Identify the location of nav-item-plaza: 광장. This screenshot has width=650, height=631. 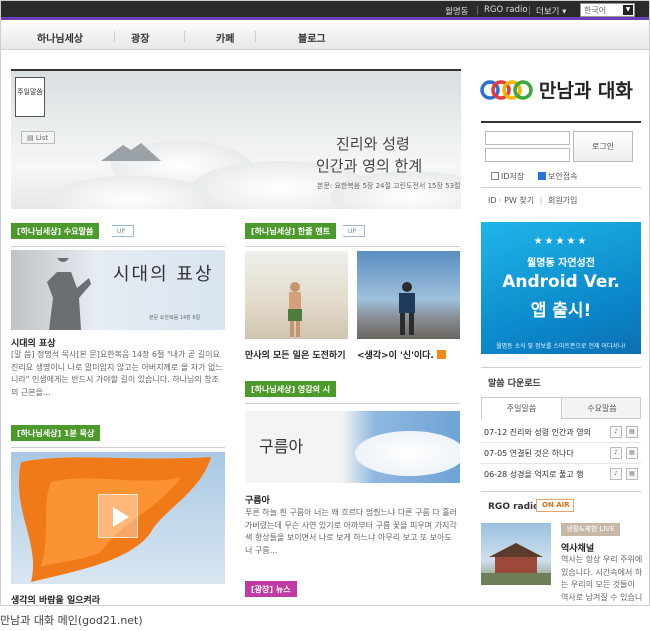
(140, 37).